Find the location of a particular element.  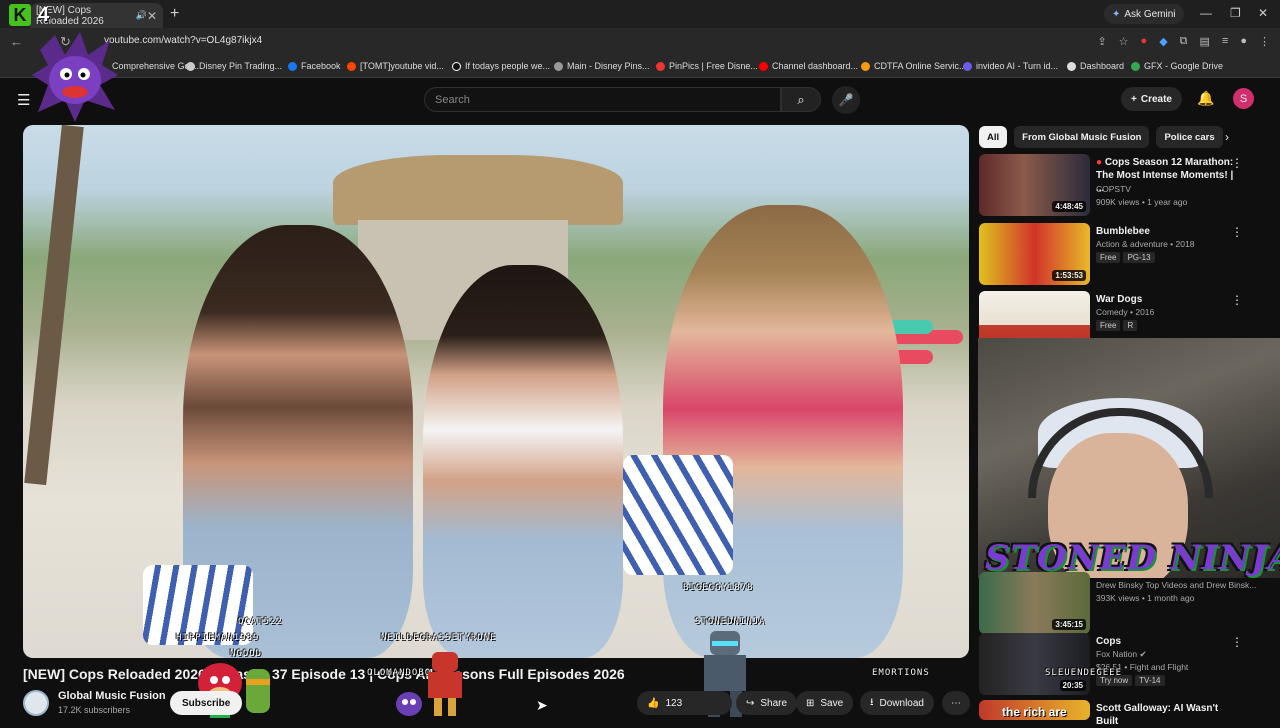

create-button: + Create is located at coordinates (1151, 99).